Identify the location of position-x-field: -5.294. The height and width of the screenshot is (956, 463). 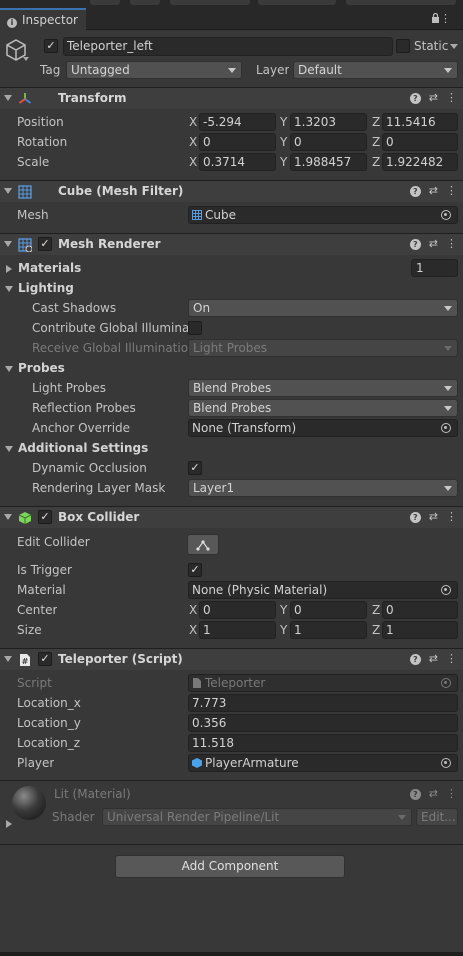
(237, 122).